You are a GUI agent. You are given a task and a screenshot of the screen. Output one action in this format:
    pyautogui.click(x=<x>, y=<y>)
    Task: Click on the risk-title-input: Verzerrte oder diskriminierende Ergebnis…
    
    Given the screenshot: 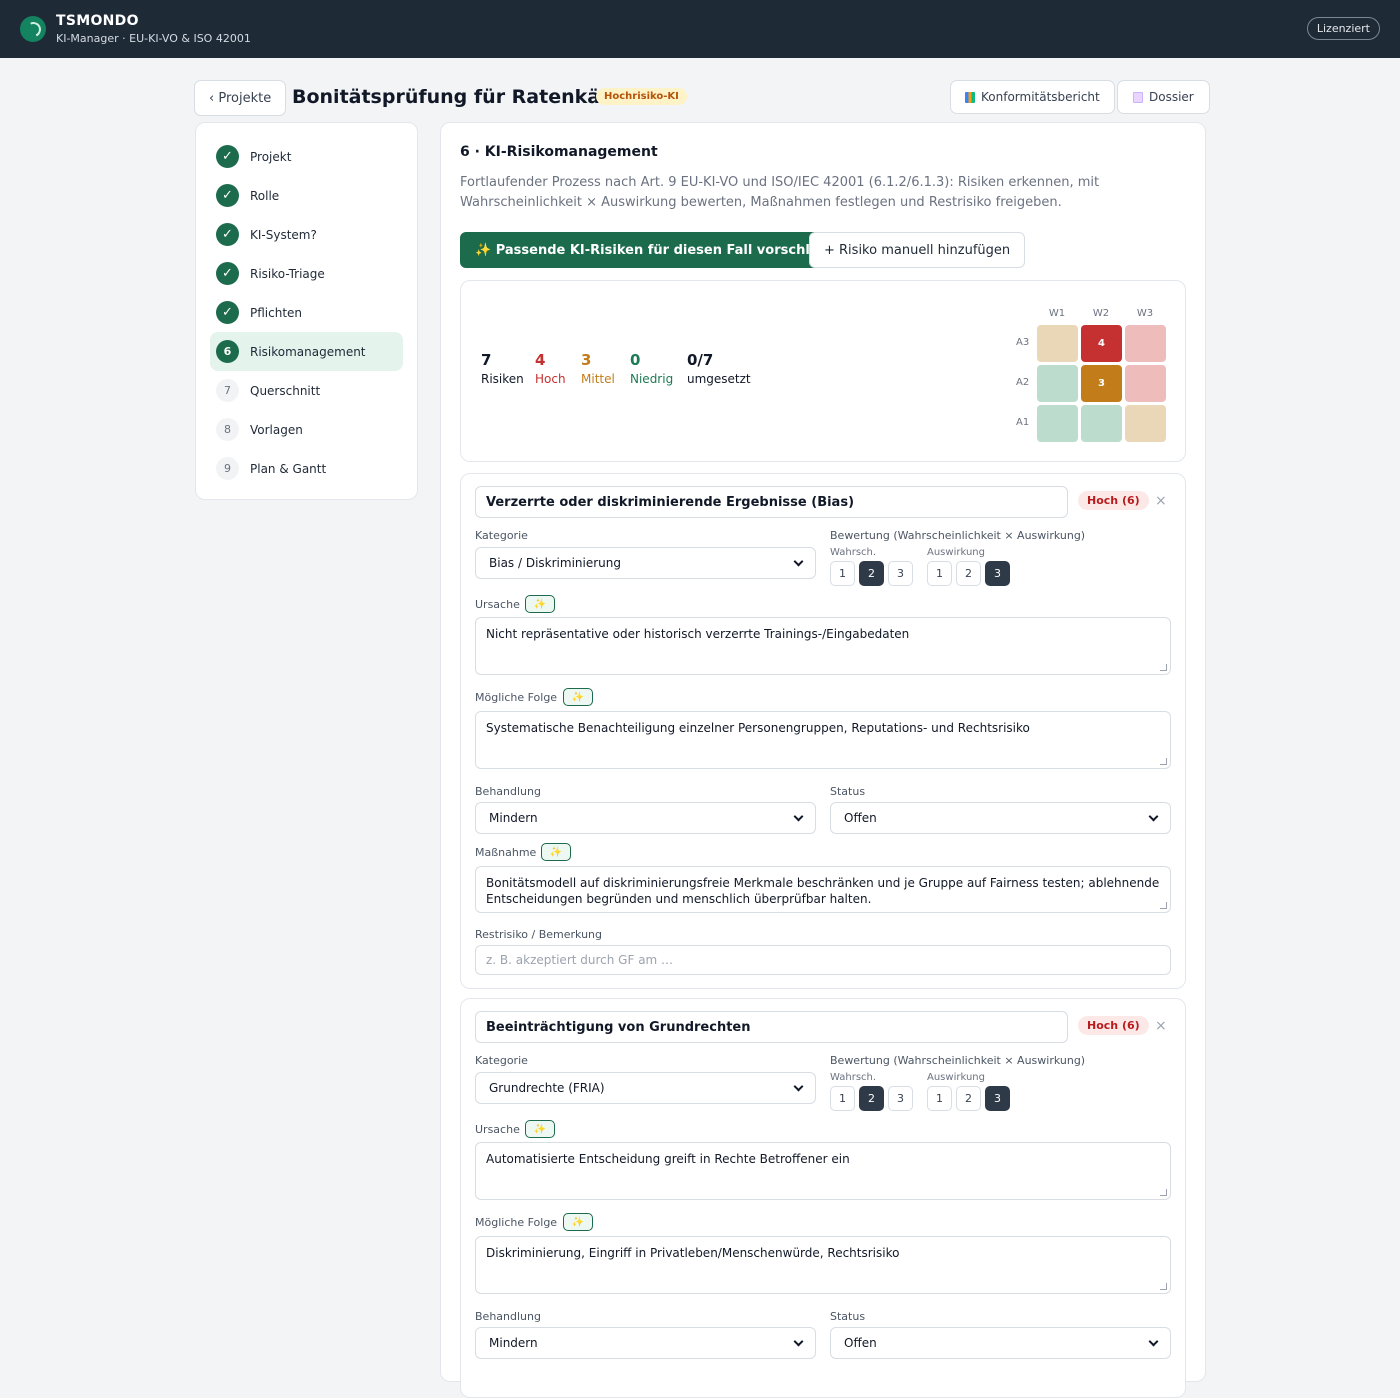 What is the action you would take?
    pyautogui.click(x=771, y=502)
    